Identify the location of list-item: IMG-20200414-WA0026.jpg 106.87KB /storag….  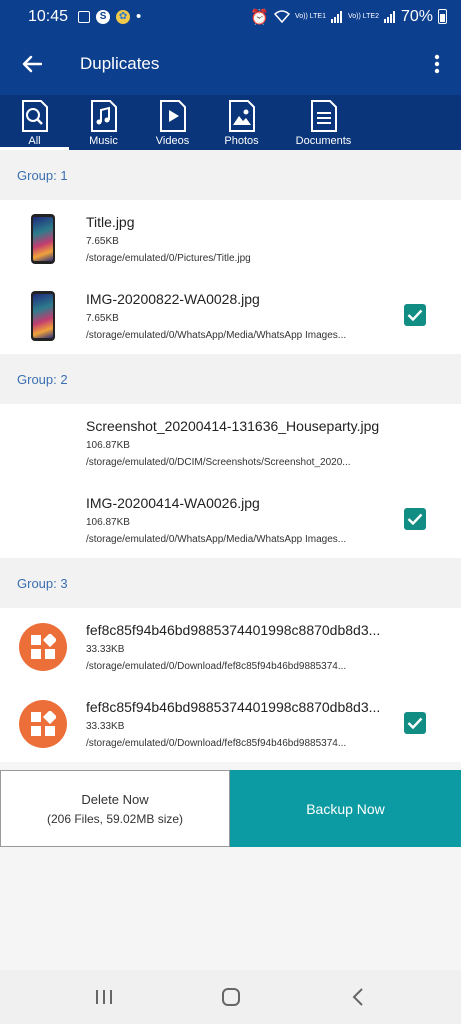
(230, 519).